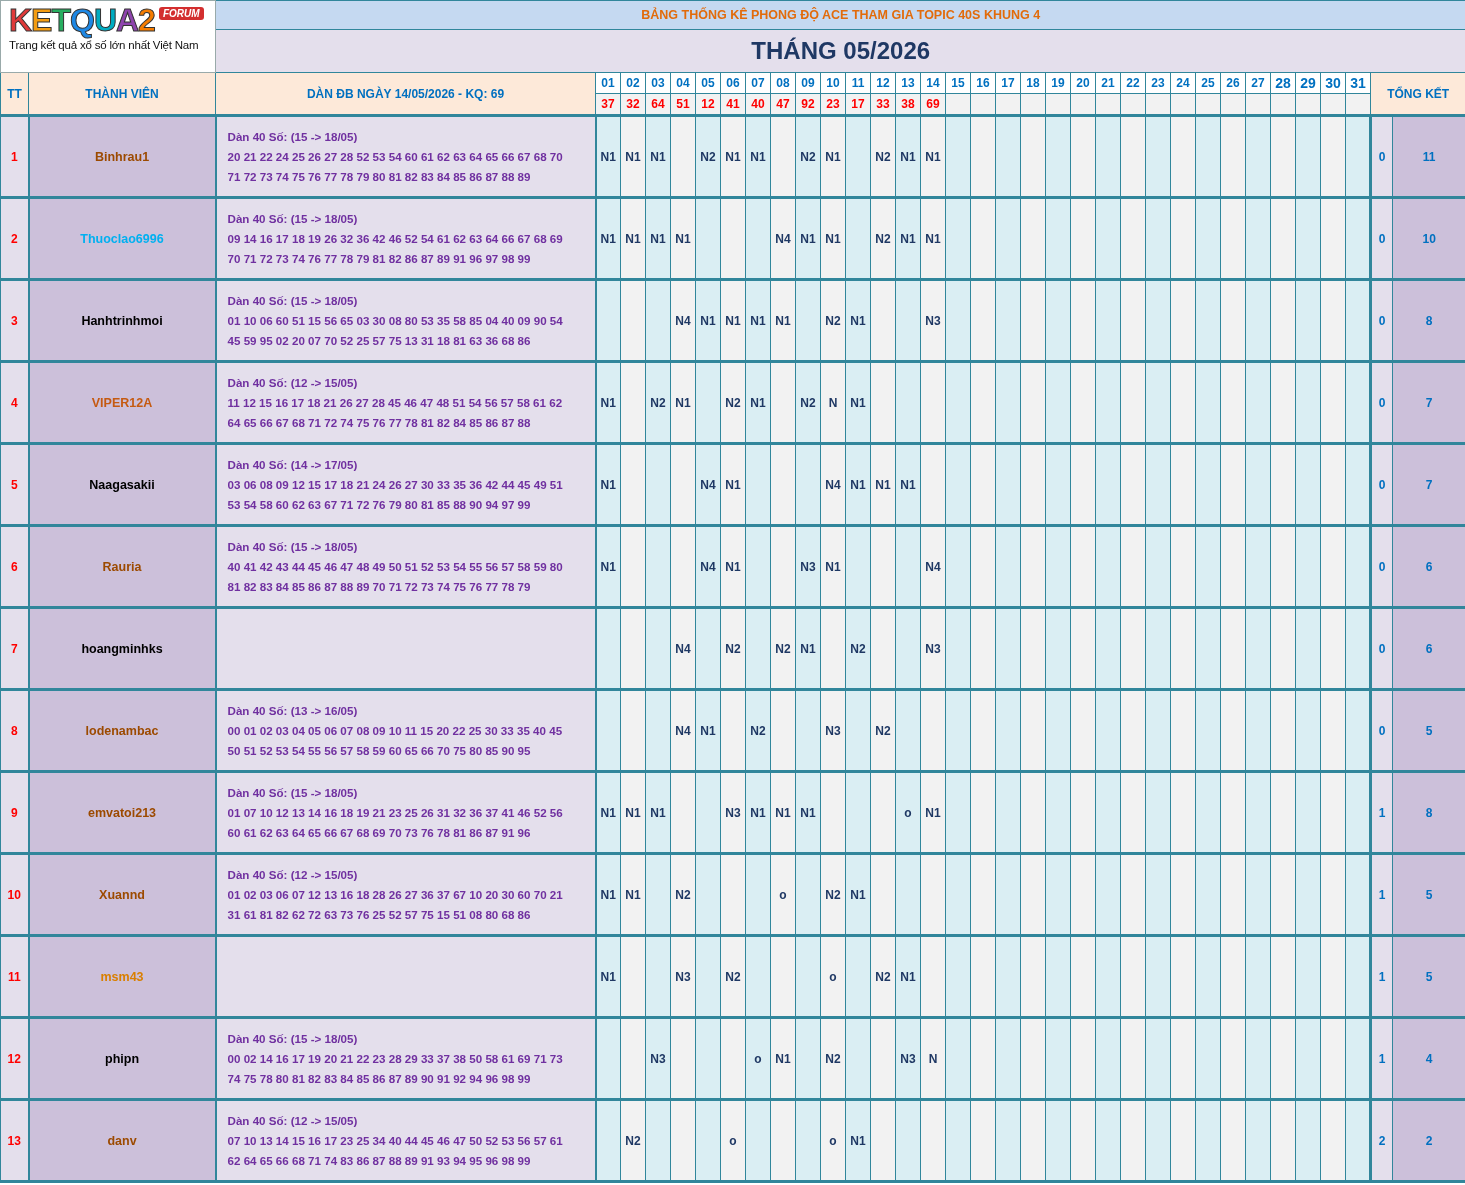 The image size is (1465, 1185). What do you see at coordinates (14, 648) in the screenshot?
I see `row-number: 7` at bounding box center [14, 648].